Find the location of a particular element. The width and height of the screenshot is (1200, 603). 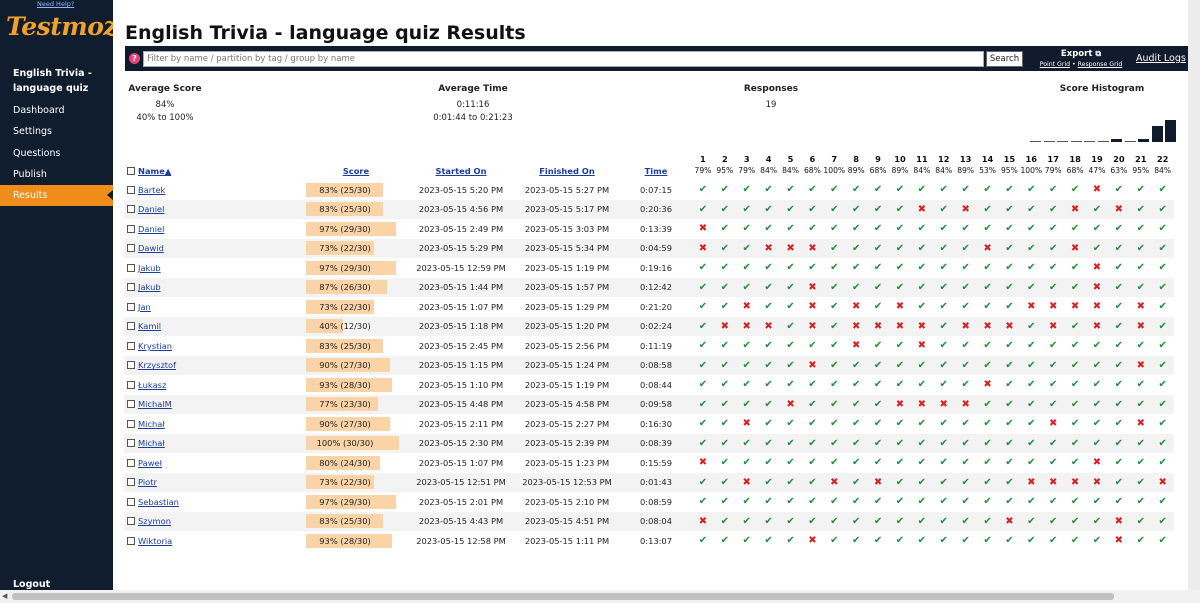

scroll-left-icon: ◀ is located at coordinates (4, 596).